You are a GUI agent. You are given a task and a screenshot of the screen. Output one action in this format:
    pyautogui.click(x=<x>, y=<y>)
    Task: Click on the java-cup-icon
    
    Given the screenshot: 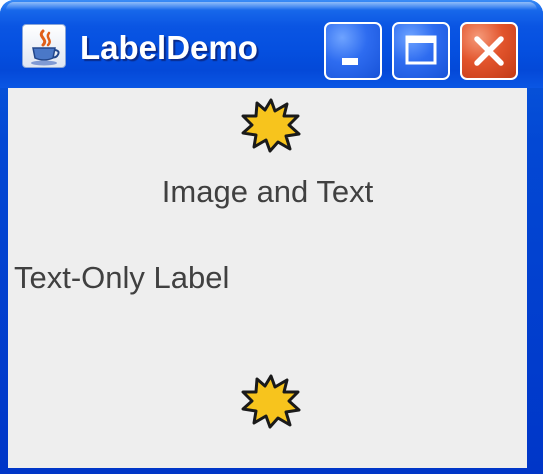 What is the action you would take?
    pyautogui.click(x=44, y=46)
    